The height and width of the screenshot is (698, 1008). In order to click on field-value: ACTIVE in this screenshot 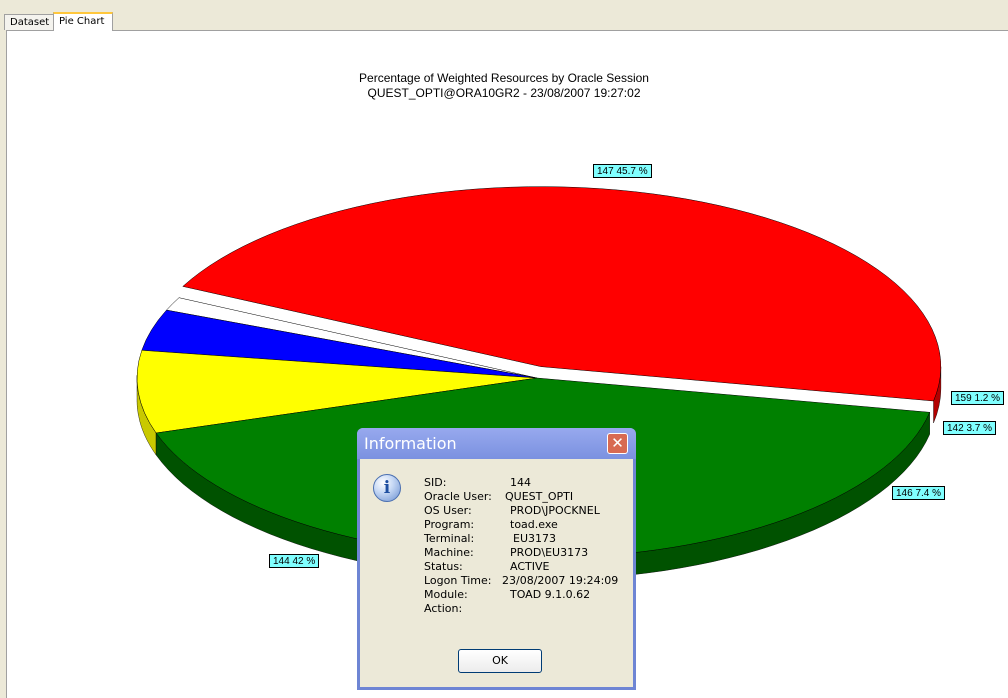, I will do `click(530, 566)`.